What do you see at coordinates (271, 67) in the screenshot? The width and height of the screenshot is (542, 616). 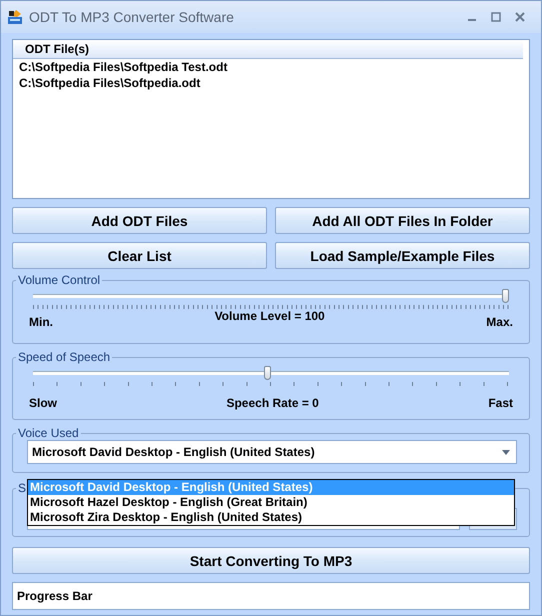 I see `file-row: C:\Softpedia Files\Softpedia Test.odt` at bounding box center [271, 67].